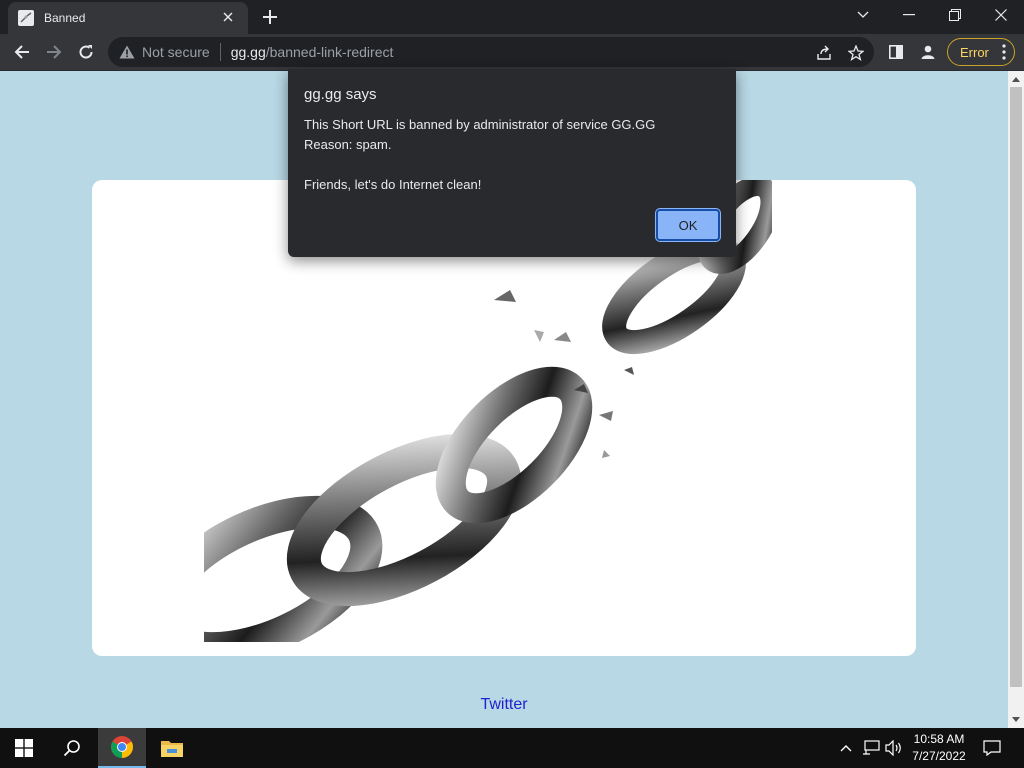  Describe the element at coordinates (939, 756) in the screenshot. I see `clock-date: 7/27/2022` at that location.